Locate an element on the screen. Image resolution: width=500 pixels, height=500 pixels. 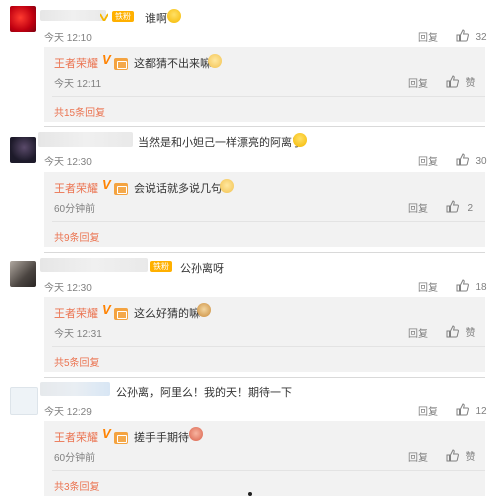
like-button: 2 is located at coordinates (459, 207).